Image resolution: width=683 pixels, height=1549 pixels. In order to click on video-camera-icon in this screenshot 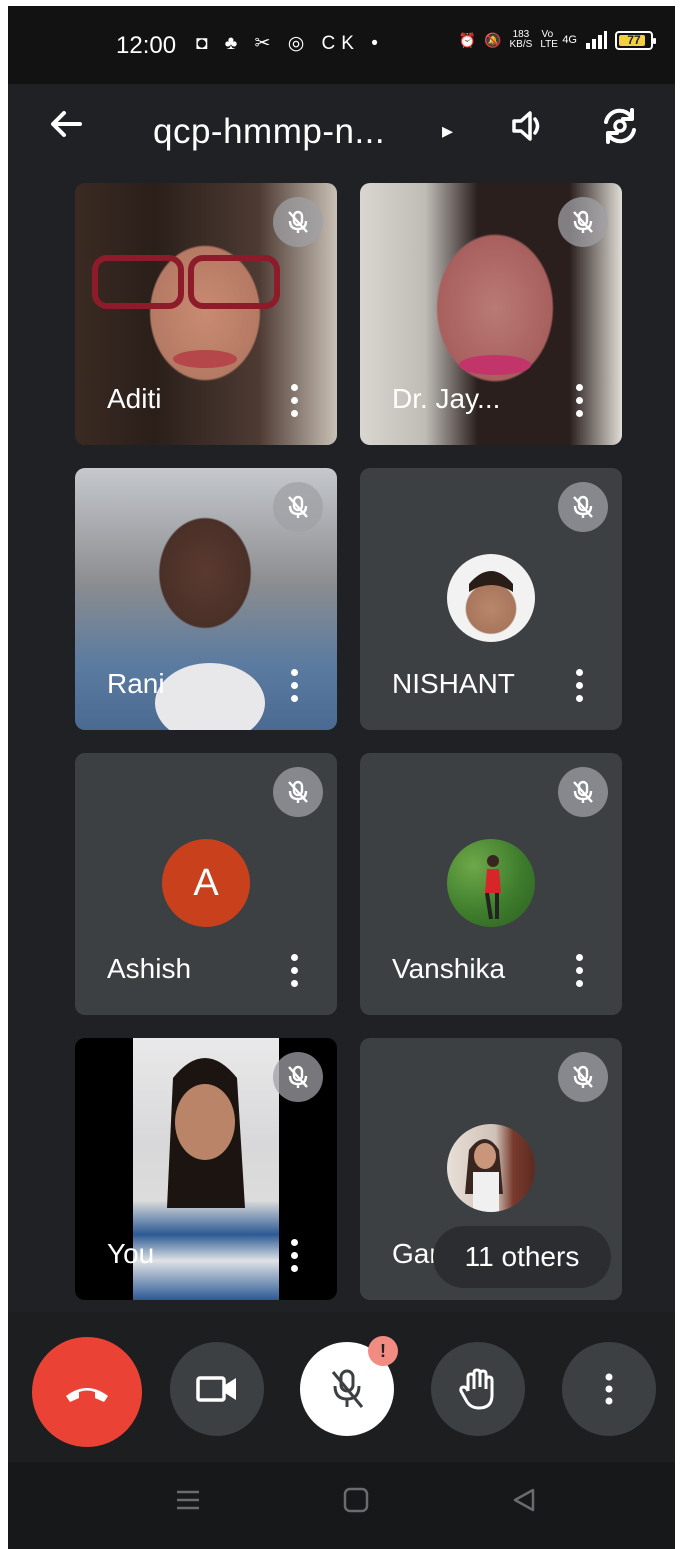, I will do `click(216, 1389)`.